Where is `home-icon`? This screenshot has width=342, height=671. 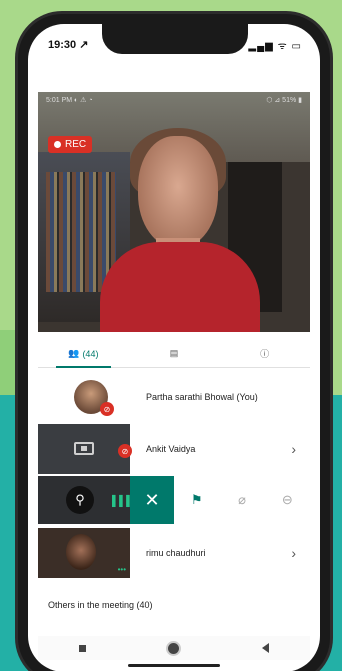 home-icon is located at coordinates (174, 648).